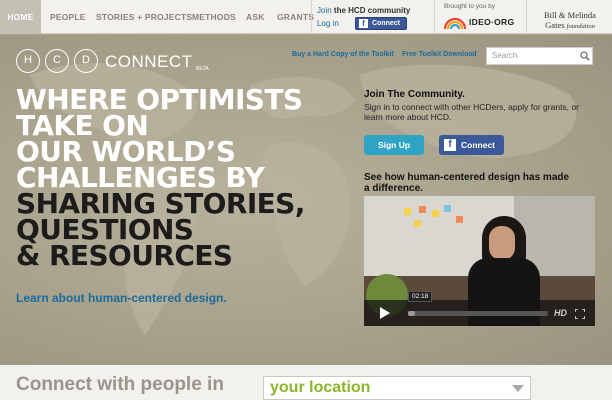  What do you see at coordinates (68, 17) in the screenshot?
I see `nav-people: PEOPLE` at bounding box center [68, 17].